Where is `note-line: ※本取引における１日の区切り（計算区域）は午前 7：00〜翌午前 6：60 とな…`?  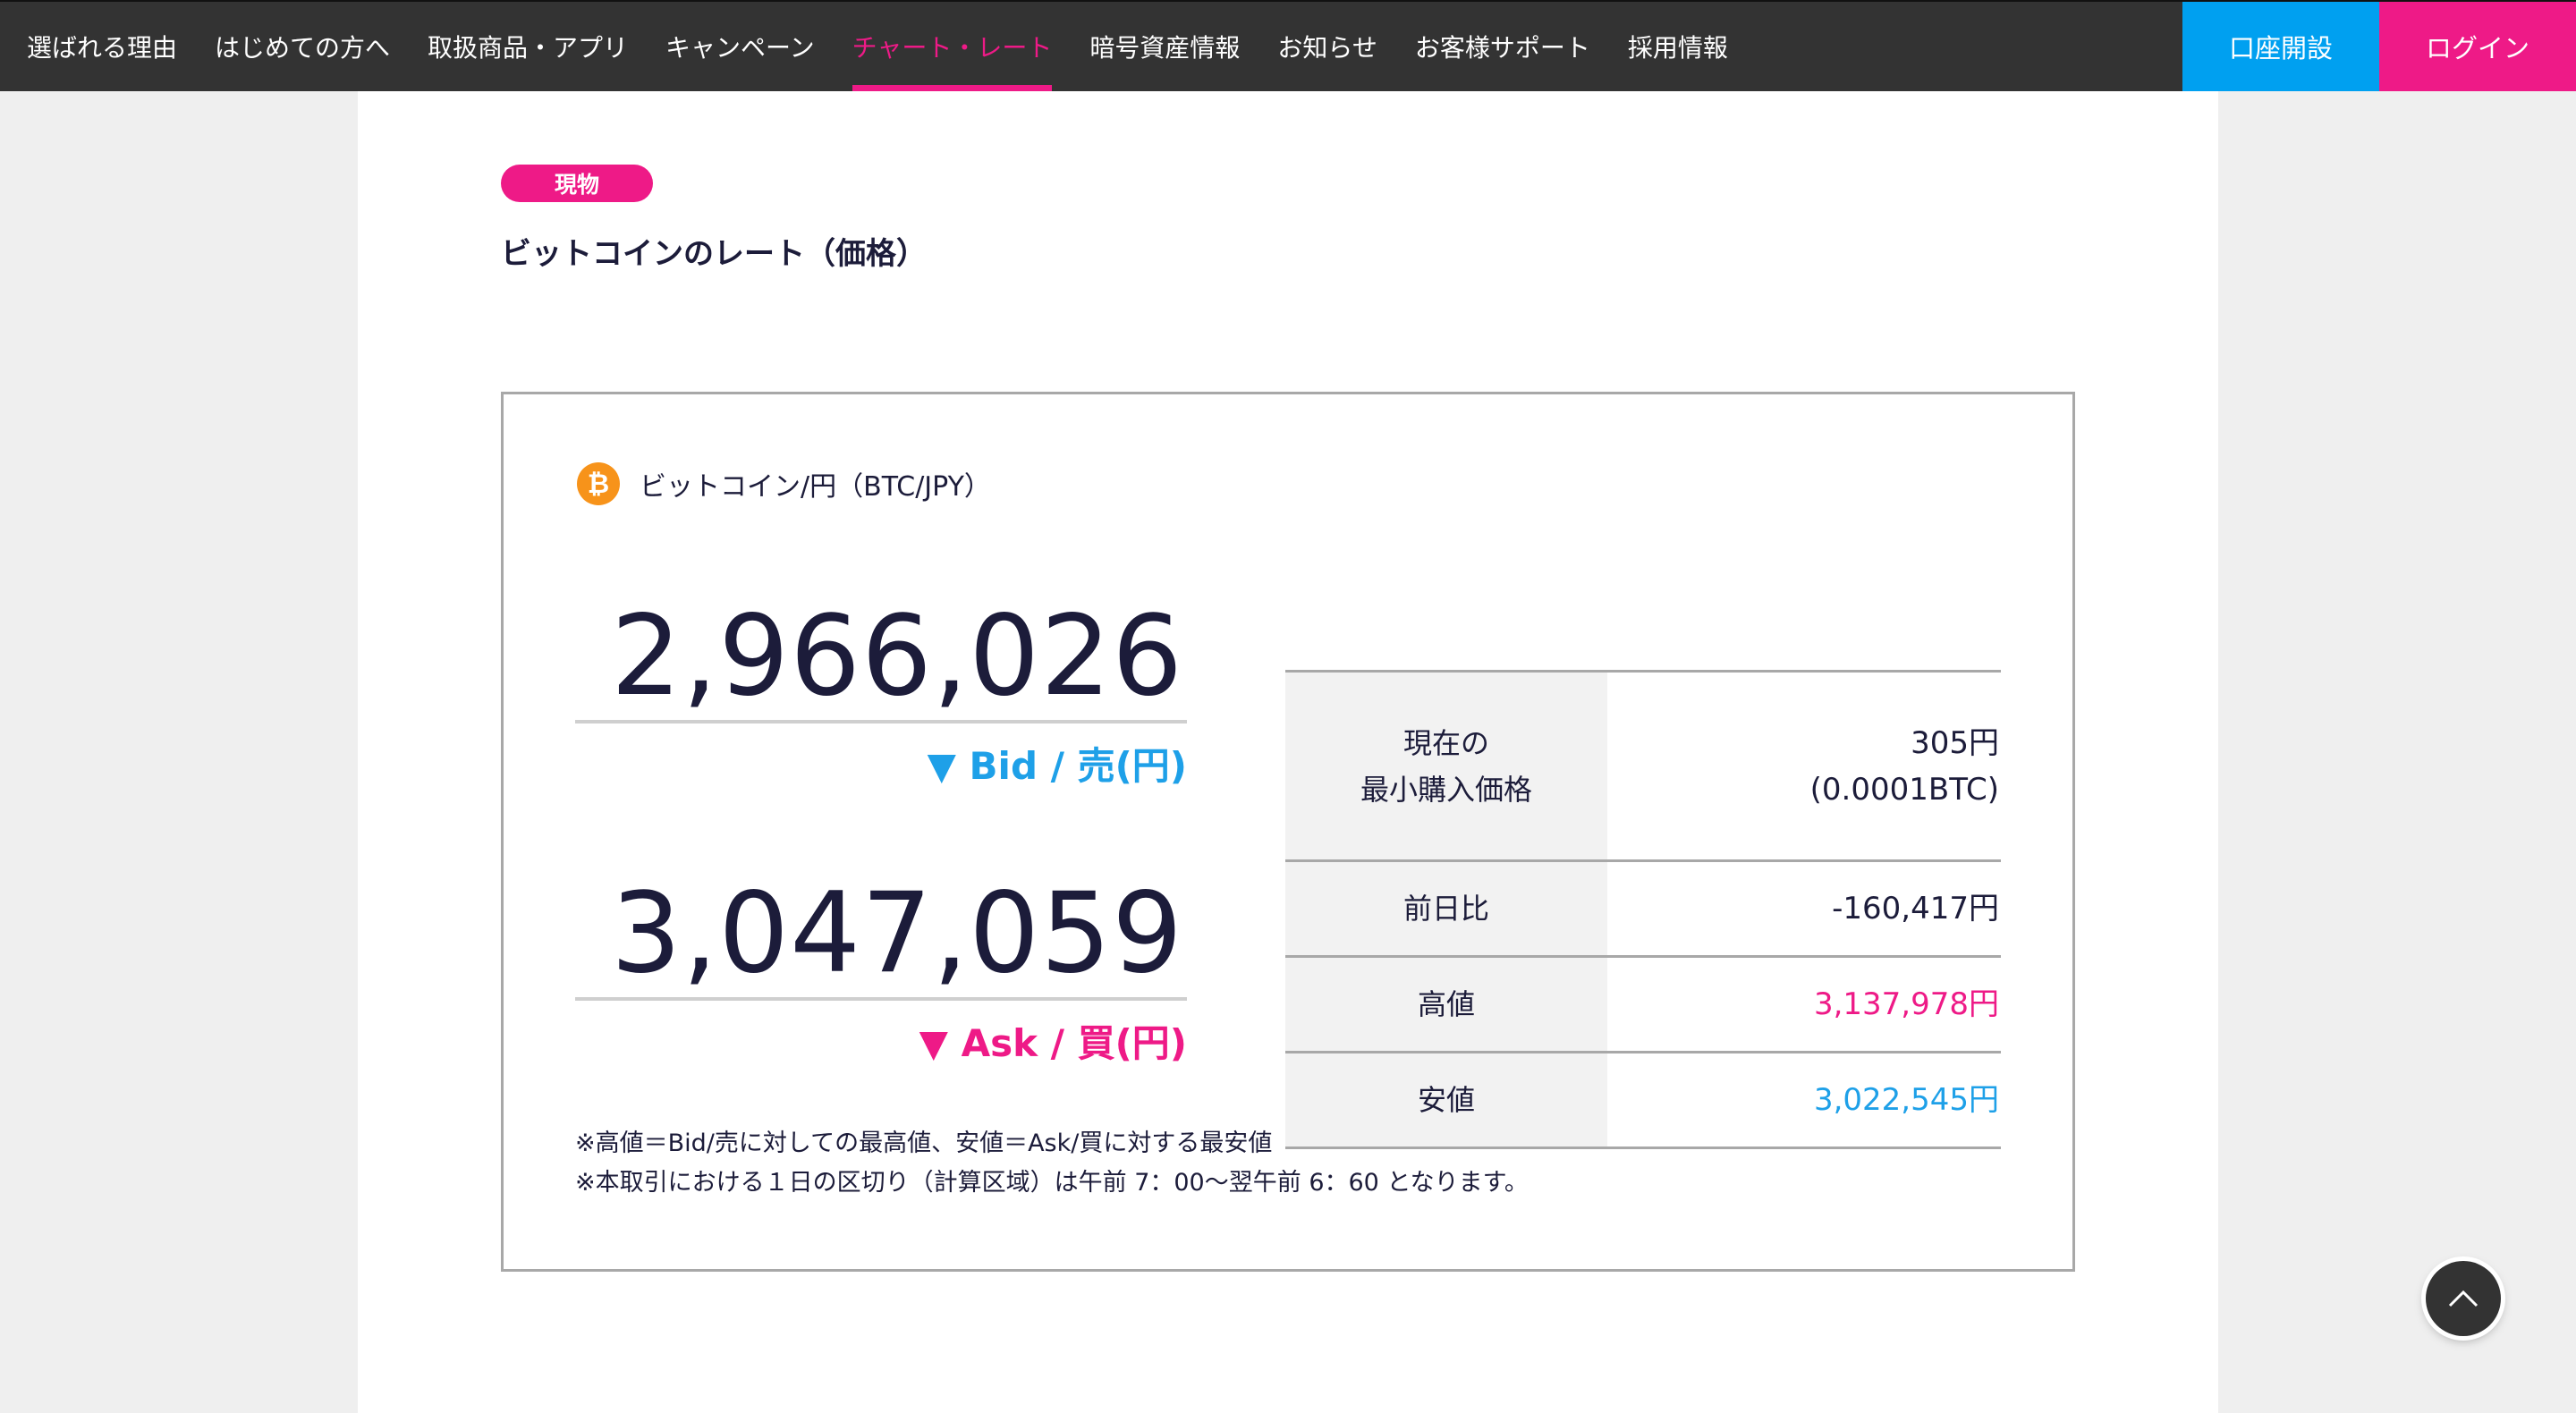 note-line: ※本取引における１日の区切り（計算区域）は午前 7：00〜翌午前 6：60 とな… is located at coordinates (1052, 1183).